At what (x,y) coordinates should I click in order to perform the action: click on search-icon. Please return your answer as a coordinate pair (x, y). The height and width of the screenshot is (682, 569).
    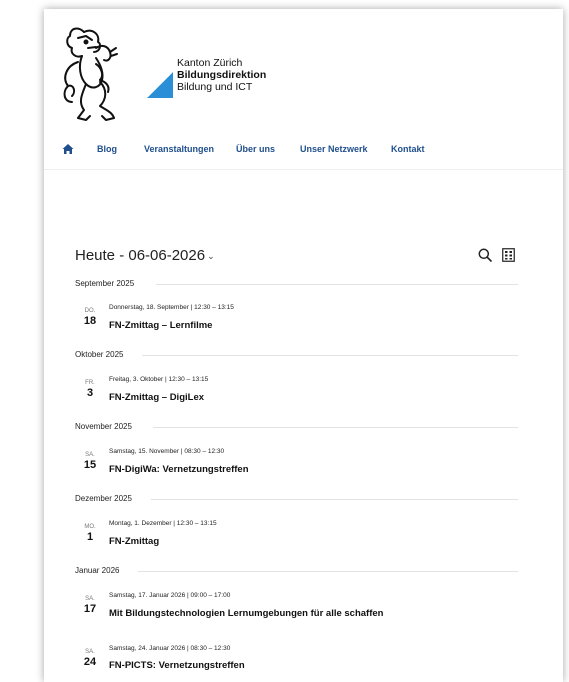
    Looking at the image, I should click on (485, 255).